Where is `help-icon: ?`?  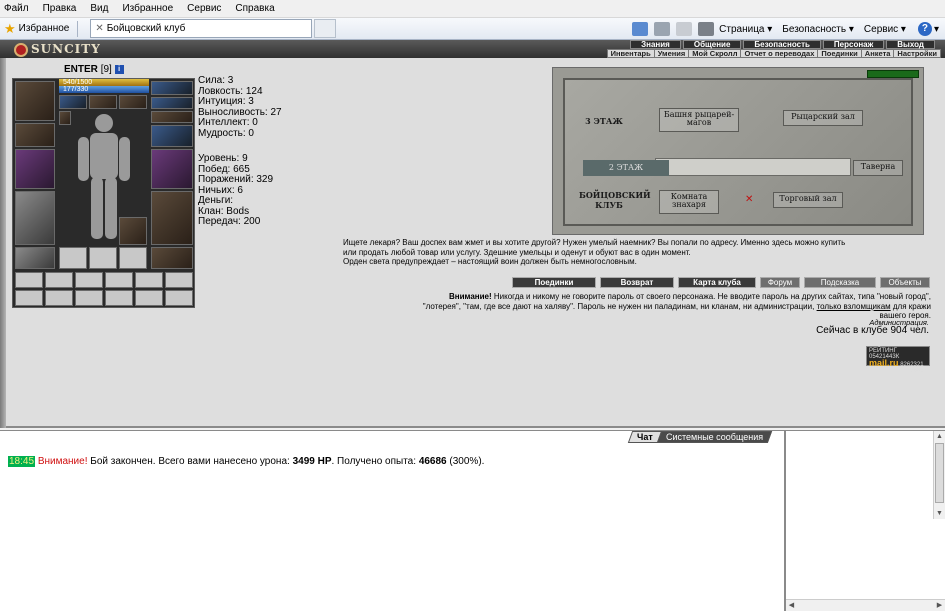 help-icon: ? is located at coordinates (924, 29).